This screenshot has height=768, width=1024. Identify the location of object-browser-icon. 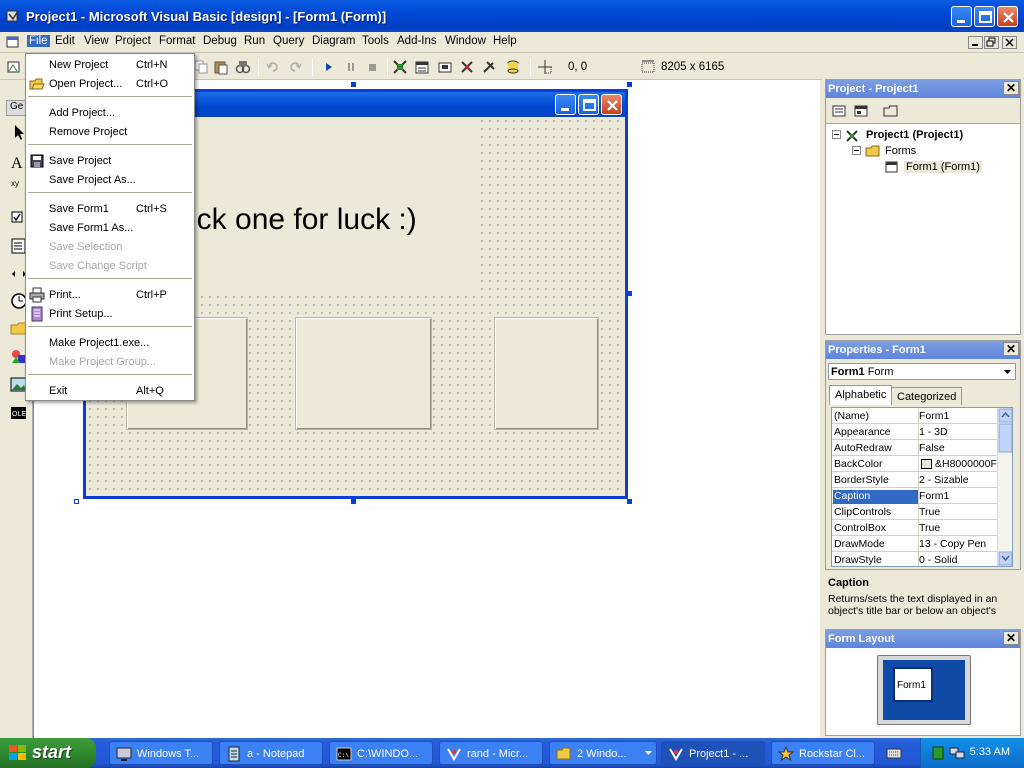
(467, 67).